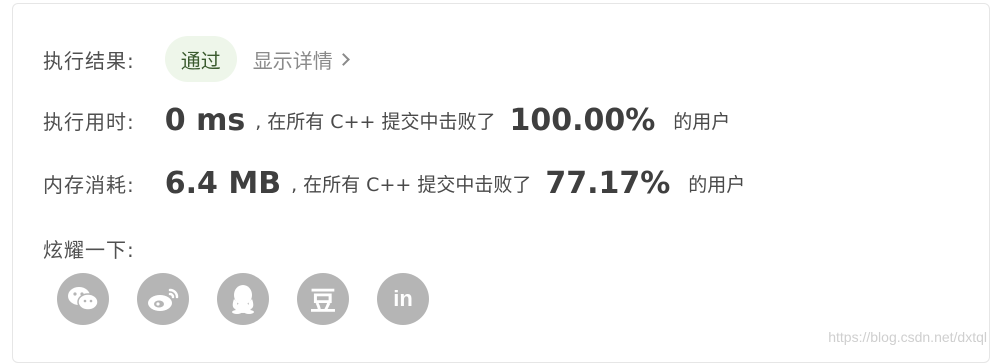 The image size is (995, 363). Describe the element at coordinates (89, 120) in the screenshot. I see `runtime-label: 执行用时:` at that location.